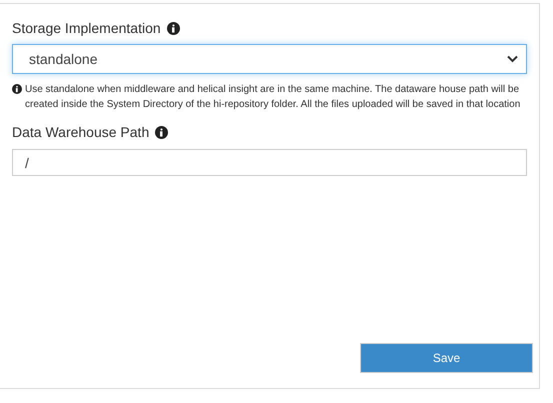 The width and height of the screenshot is (553, 403). Describe the element at coordinates (86, 28) in the screenshot. I see `field-label: Storage Implementation` at that location.